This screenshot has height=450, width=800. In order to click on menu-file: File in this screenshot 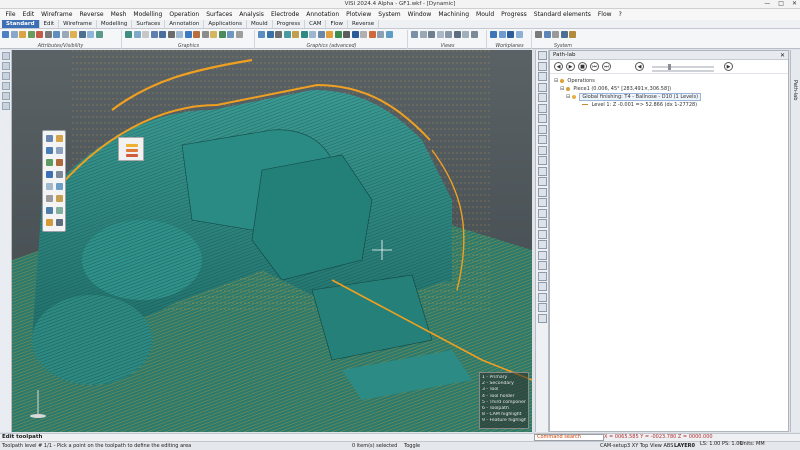, I will do `click(10, 14)`.